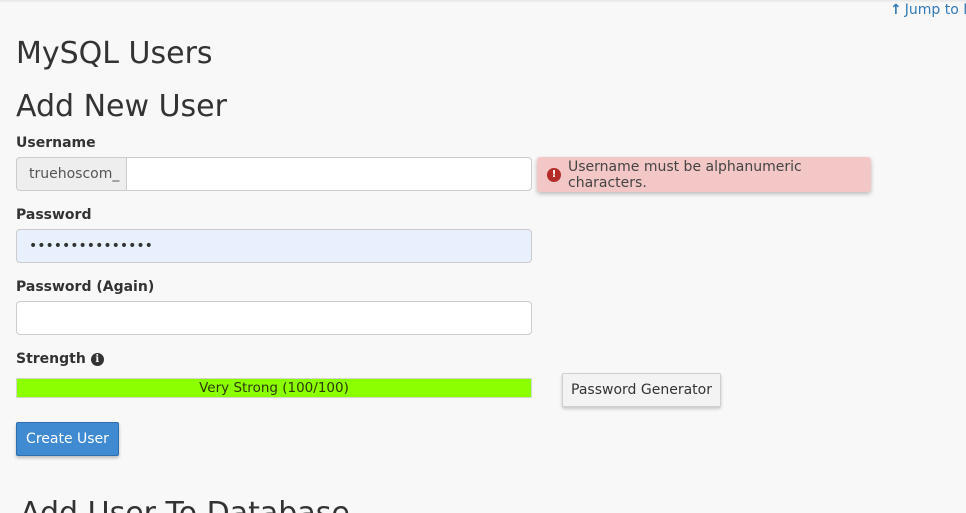 The height and width of the screenshot is (513, 966). I want to click on info-circle-icon: i, so click(97, 359).